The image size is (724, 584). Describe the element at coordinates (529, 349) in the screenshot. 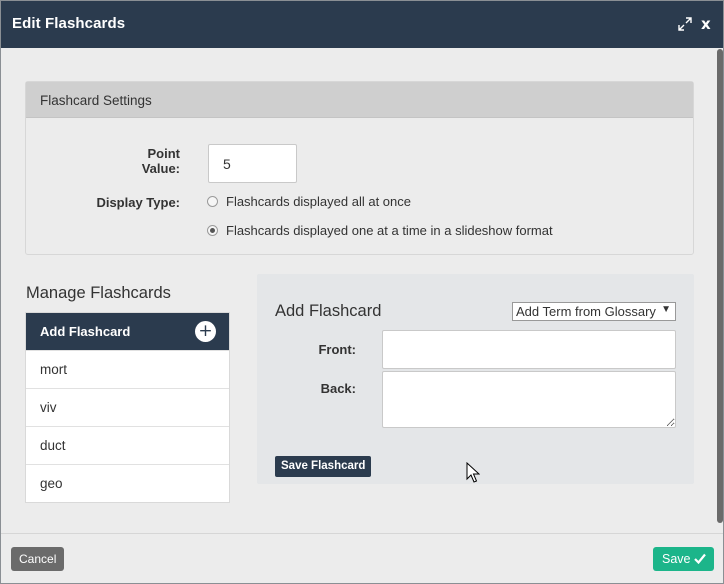

I see `front-input` at that location.